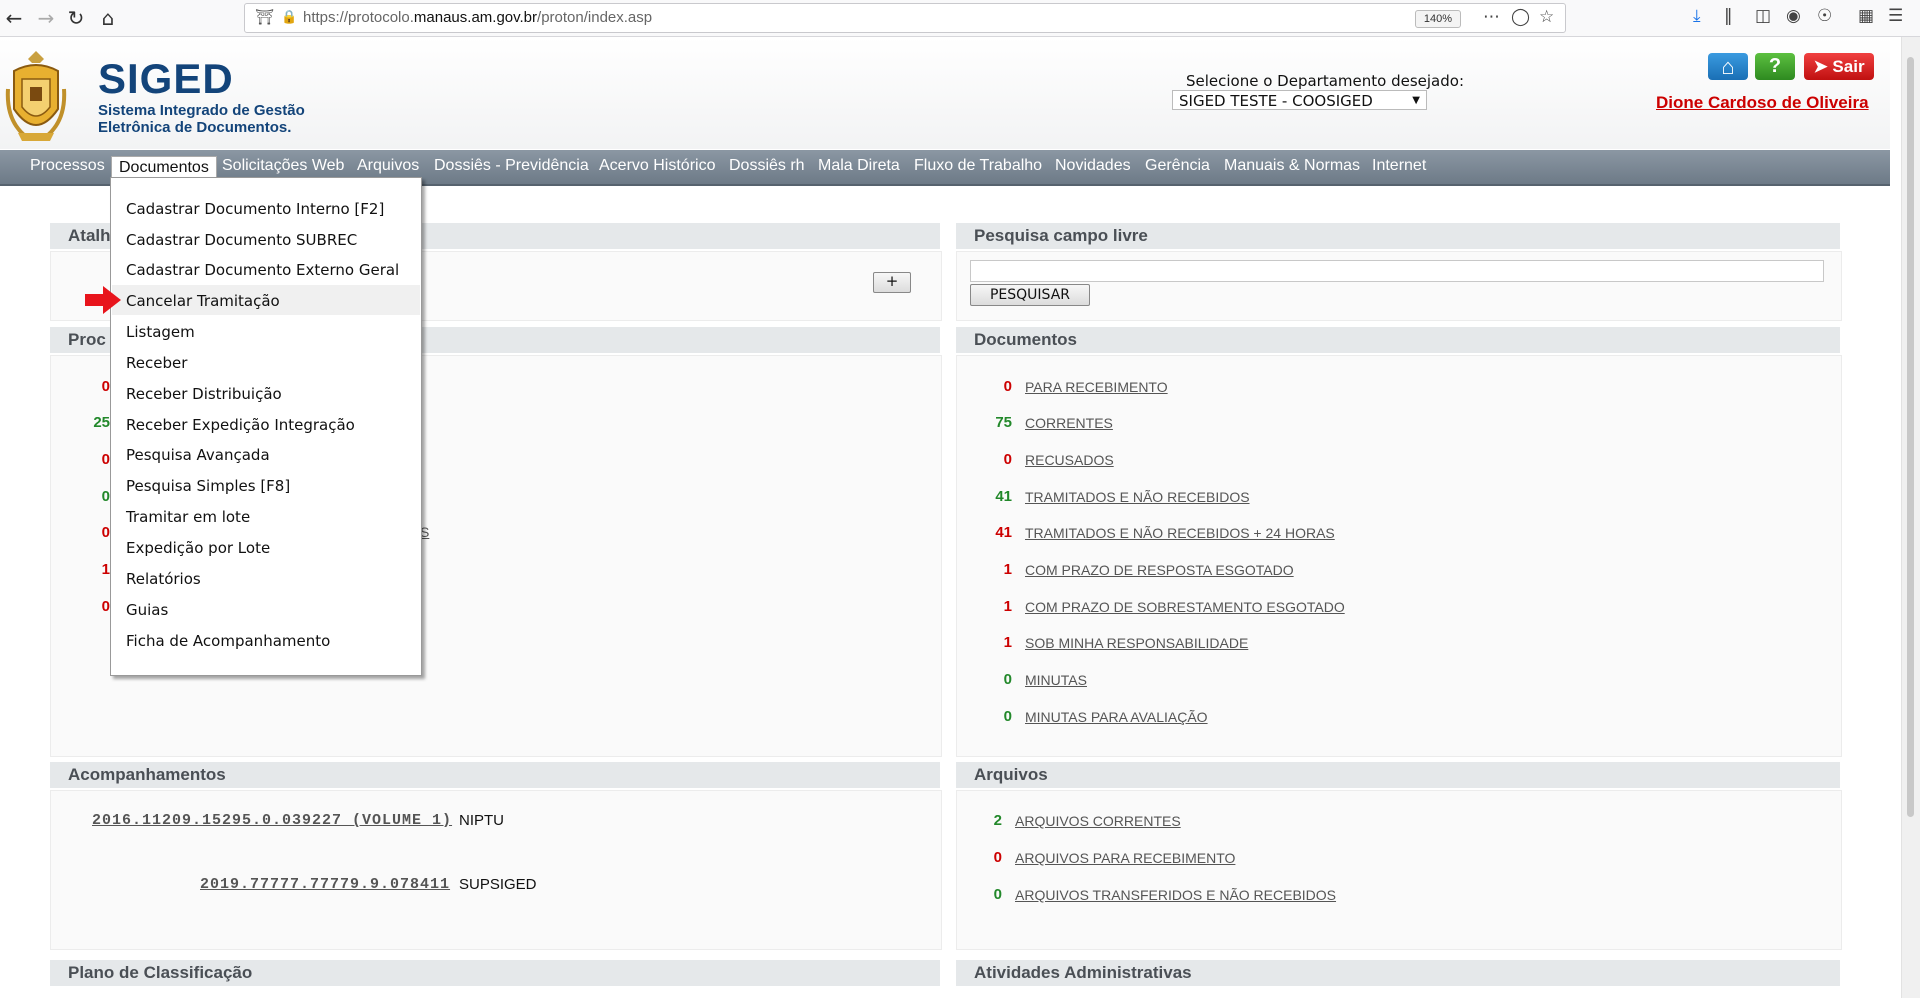 The width and height of the screenshot is (1920, 998). Describe the element at coordinates (1069, 460) in the screenshot. I see `doc-link-recusados: RECUSADOS` at that location.